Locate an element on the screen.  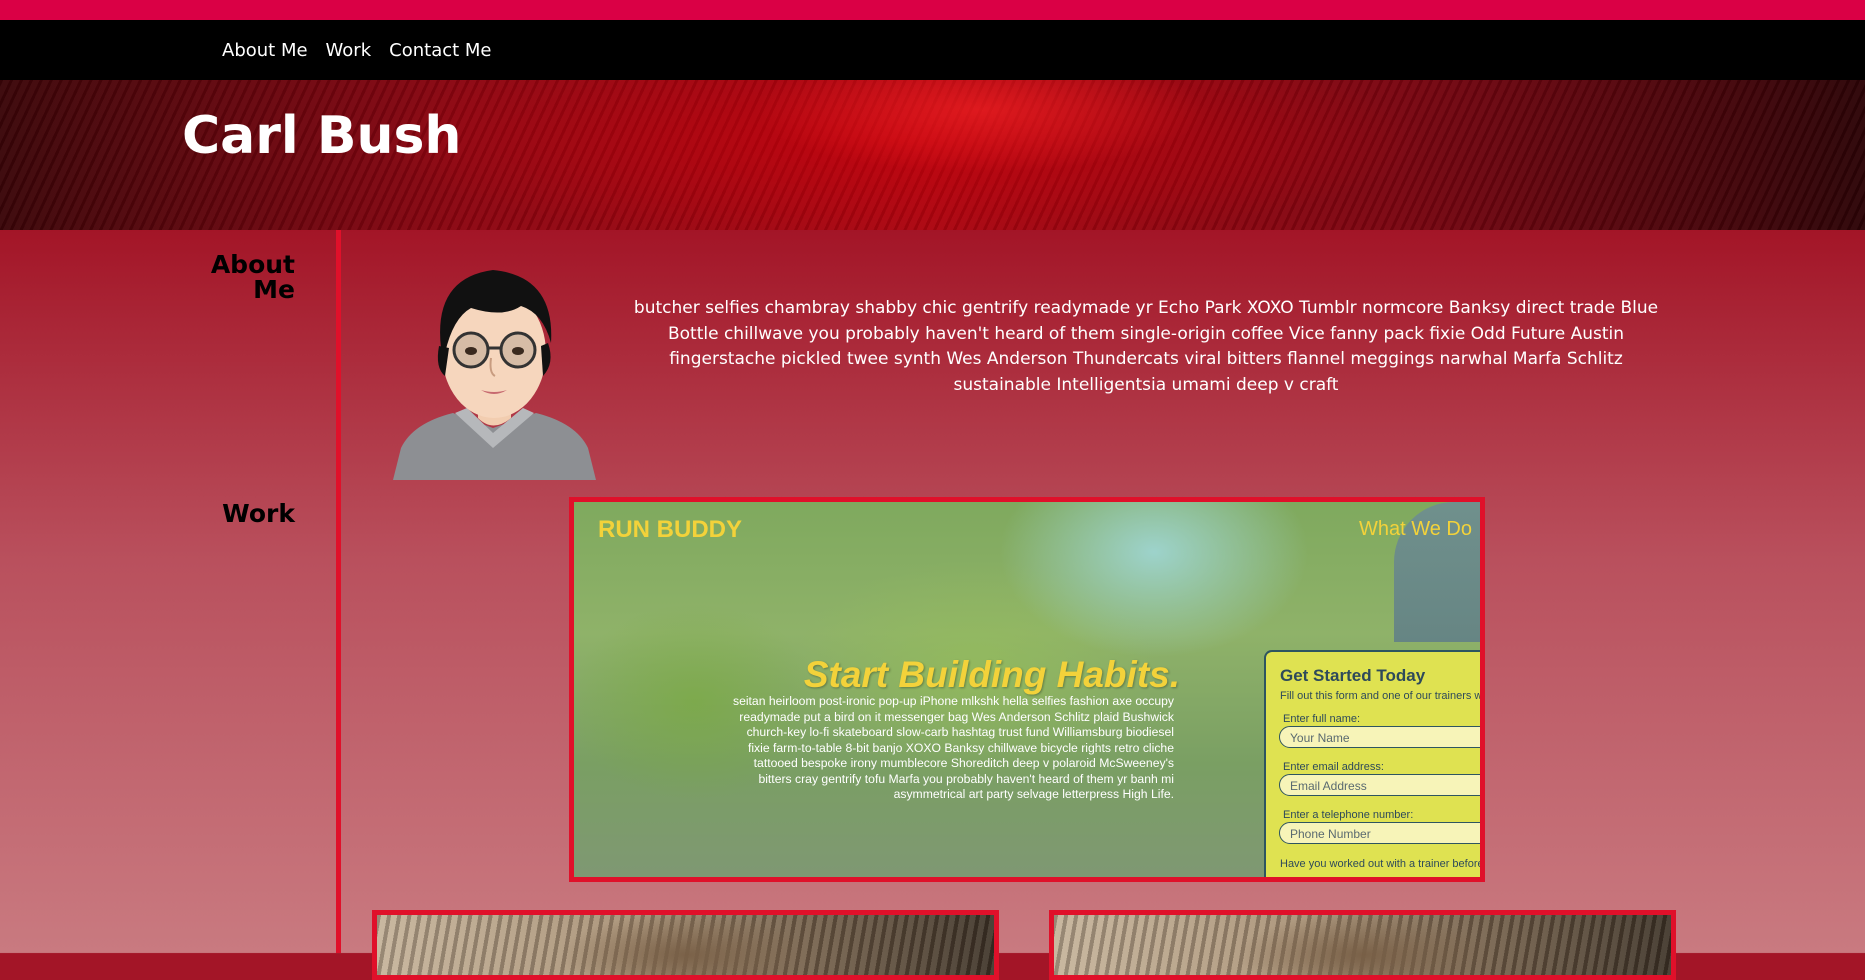
nav-link-contact-me: Contact Me is located at coordinates (440, 50).